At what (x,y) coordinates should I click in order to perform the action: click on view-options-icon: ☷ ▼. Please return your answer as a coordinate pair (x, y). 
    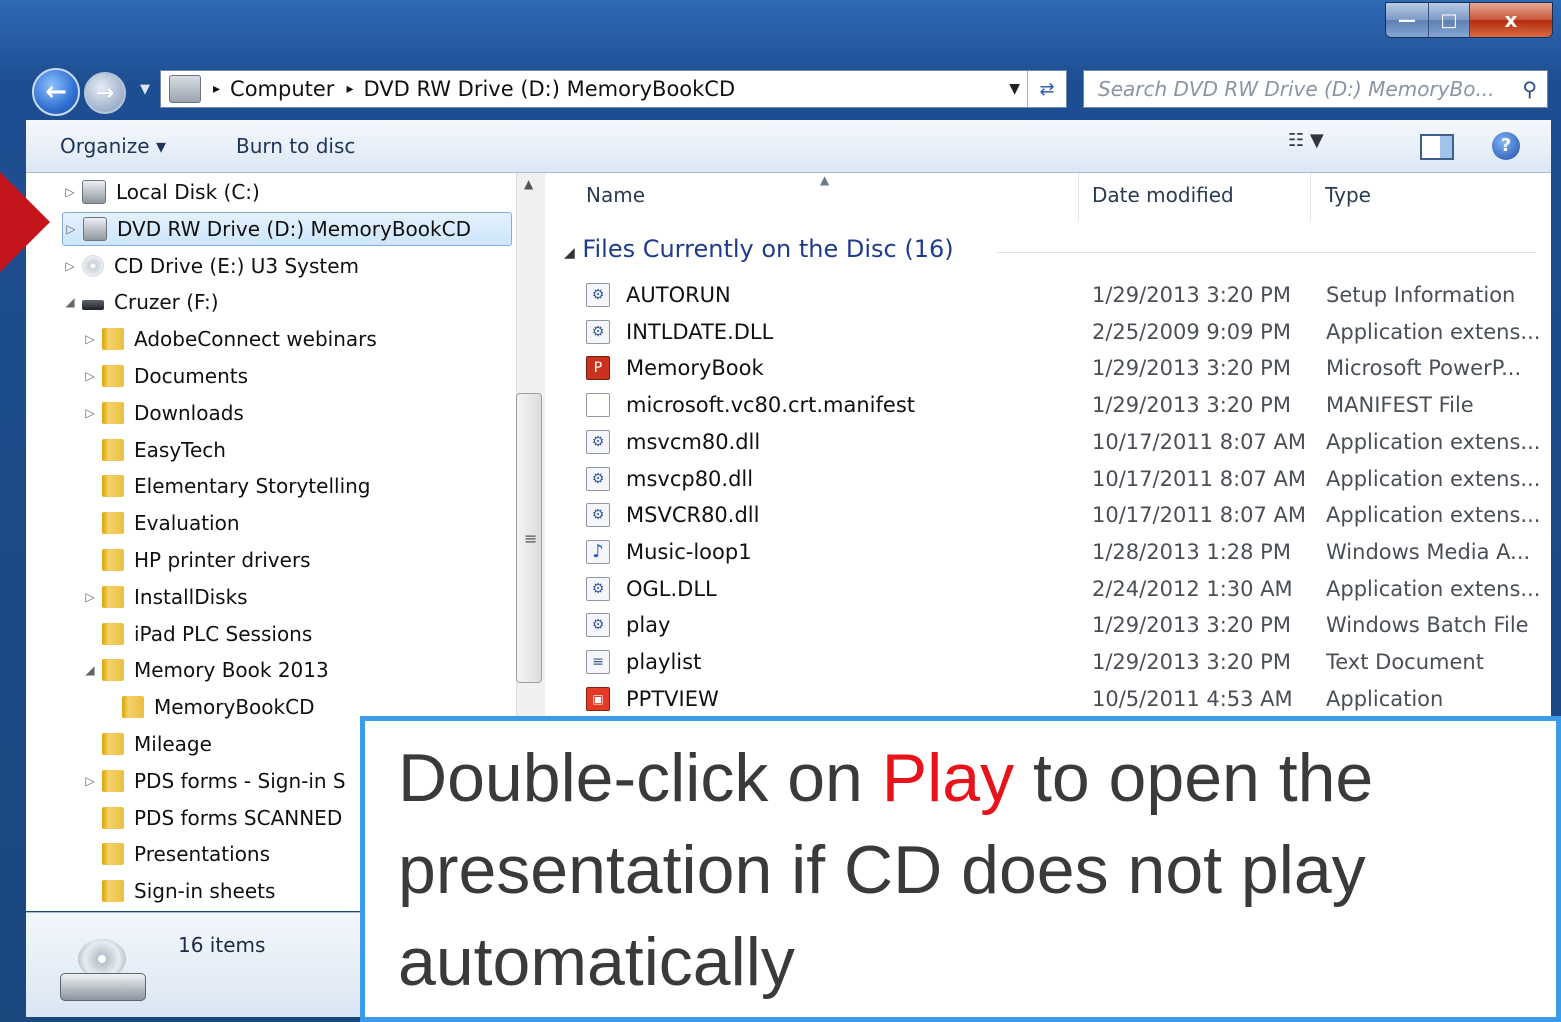
    Looking at the image, I should click on (1306, 140).